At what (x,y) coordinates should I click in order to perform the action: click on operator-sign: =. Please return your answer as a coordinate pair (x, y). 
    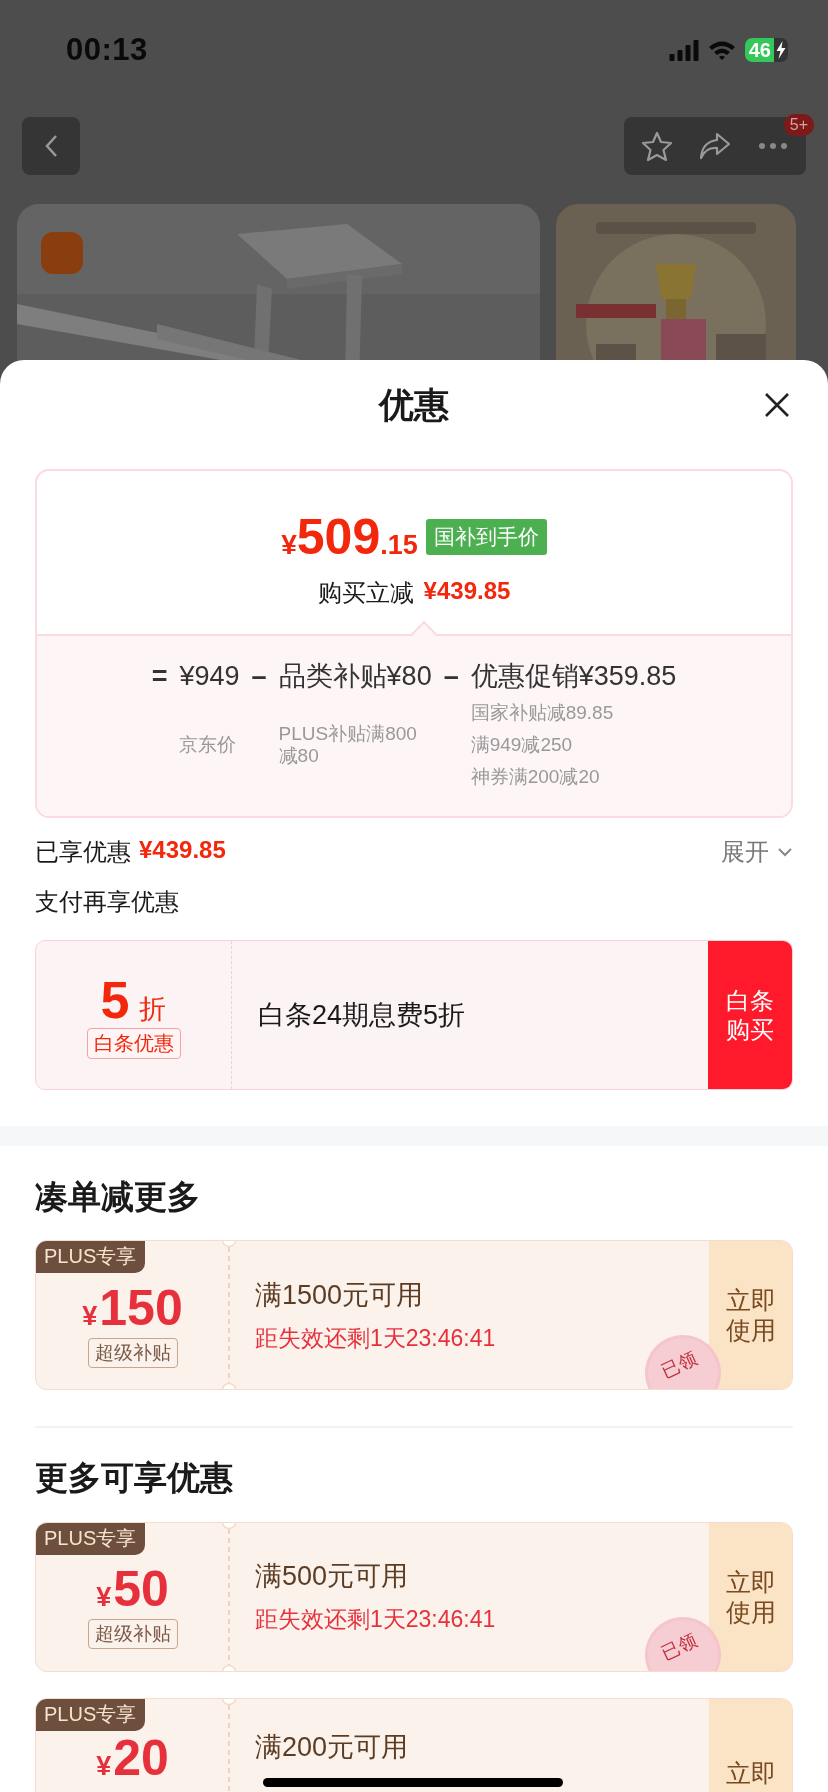
    Looking at the image, I should click on (159, 676).